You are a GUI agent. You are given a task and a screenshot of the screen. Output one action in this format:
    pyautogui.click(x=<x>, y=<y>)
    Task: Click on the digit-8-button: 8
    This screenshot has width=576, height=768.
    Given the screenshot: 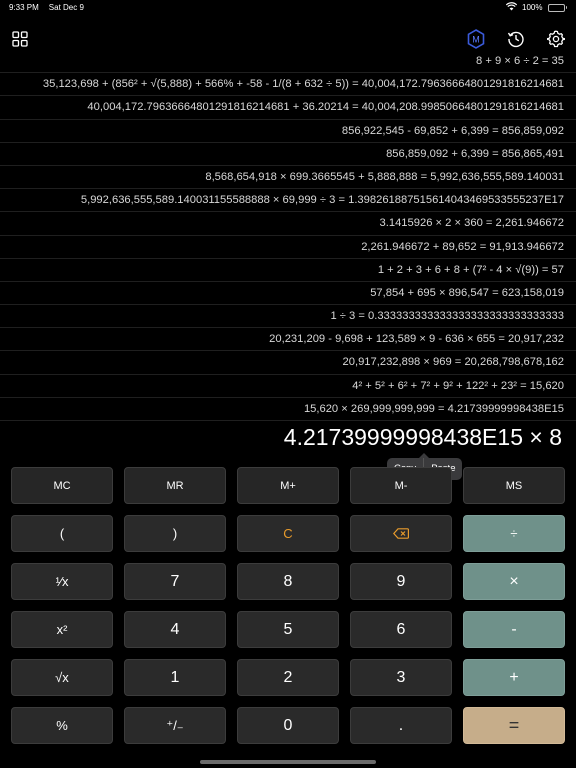 What is the action you would take?
    pyautogui.click(x=288, y=581)
    